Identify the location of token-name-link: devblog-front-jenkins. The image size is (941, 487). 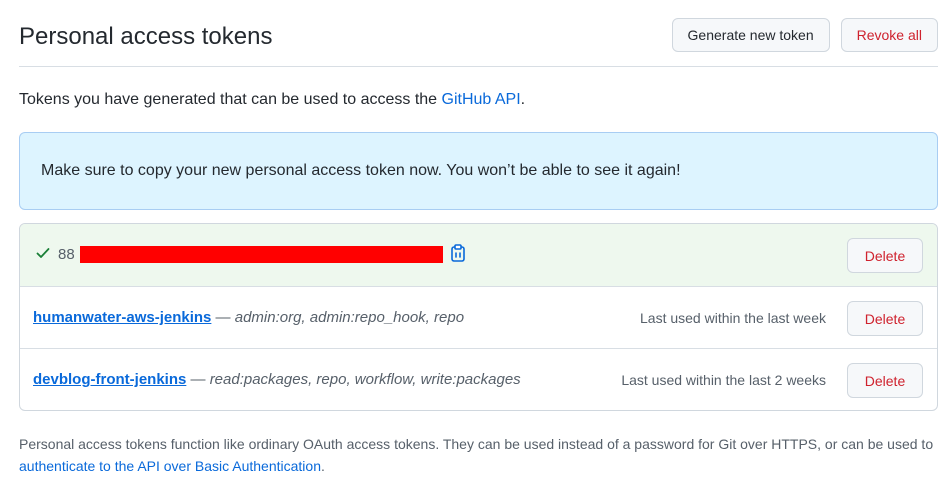
(109, 379).